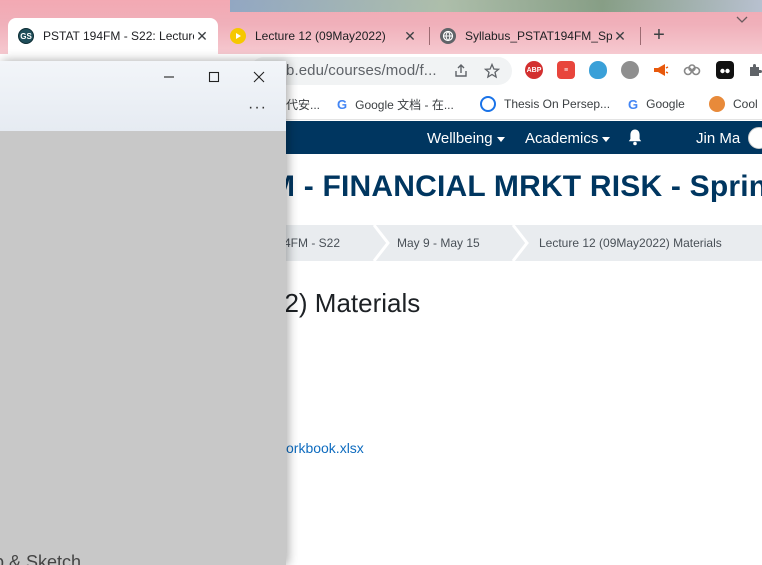  I want to click on tab-syllabus: Syllabus_PSTAT194FM_Spring ✕, so click(535, 36).